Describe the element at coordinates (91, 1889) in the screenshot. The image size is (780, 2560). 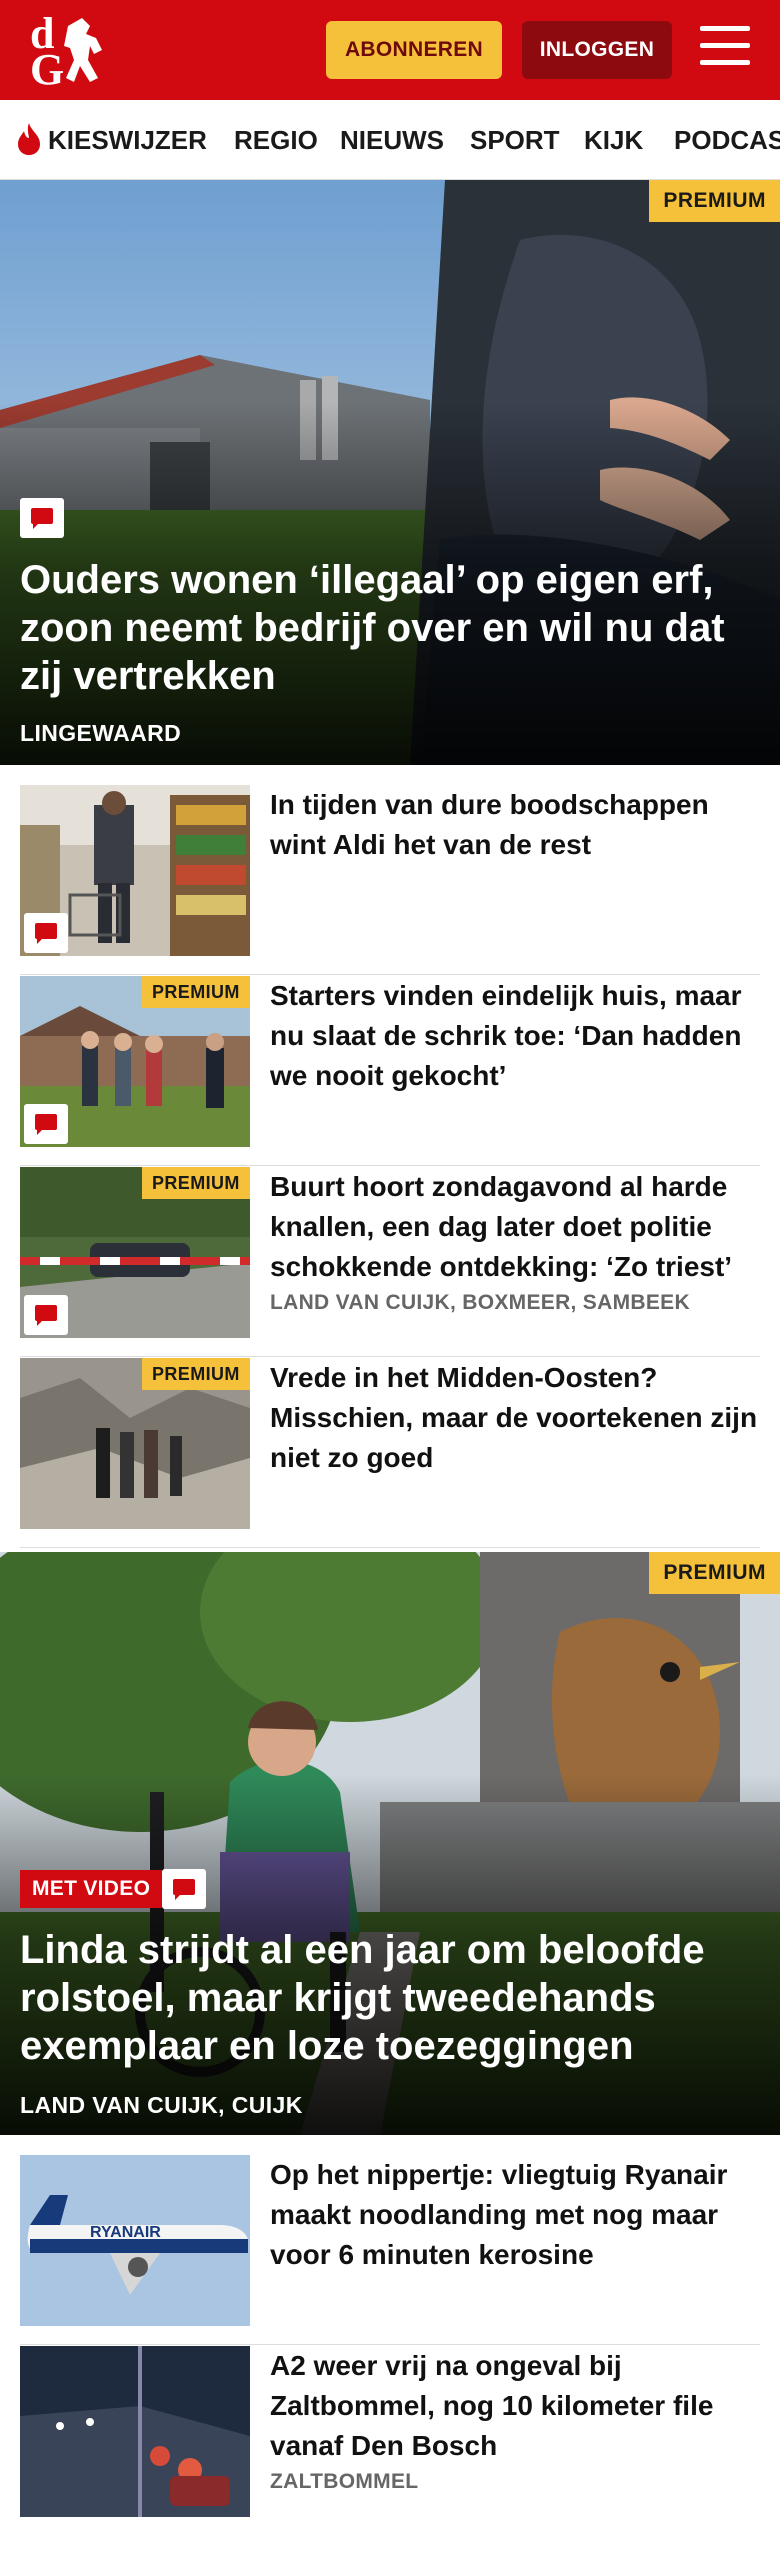
I see `video-badge: MET VIDEO` at that location.